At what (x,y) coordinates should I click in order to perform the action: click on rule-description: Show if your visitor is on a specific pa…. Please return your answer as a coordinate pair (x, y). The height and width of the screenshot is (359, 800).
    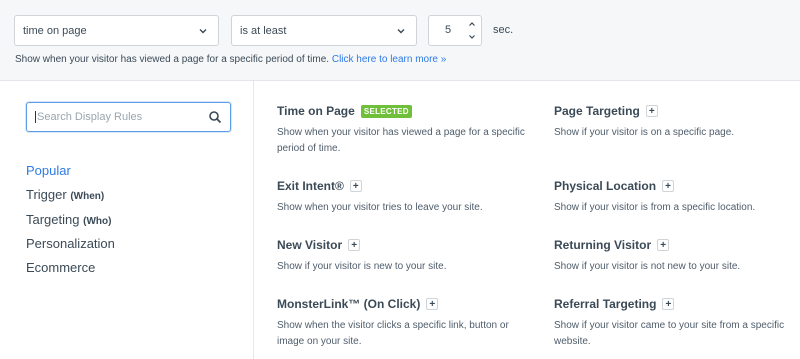
    Looking at the image, I should click on (644, 132).